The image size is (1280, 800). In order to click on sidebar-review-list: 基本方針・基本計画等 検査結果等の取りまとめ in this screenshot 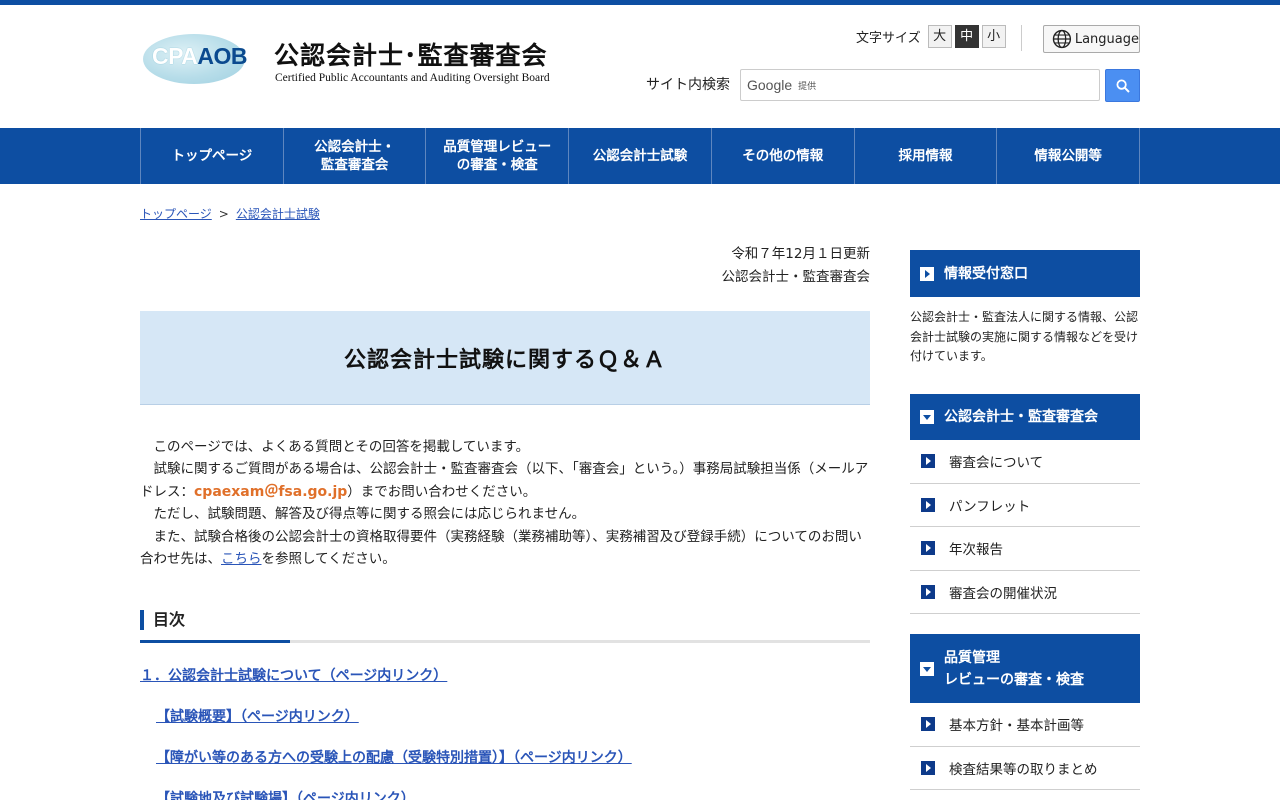, I will do `click(1025, 746)`.